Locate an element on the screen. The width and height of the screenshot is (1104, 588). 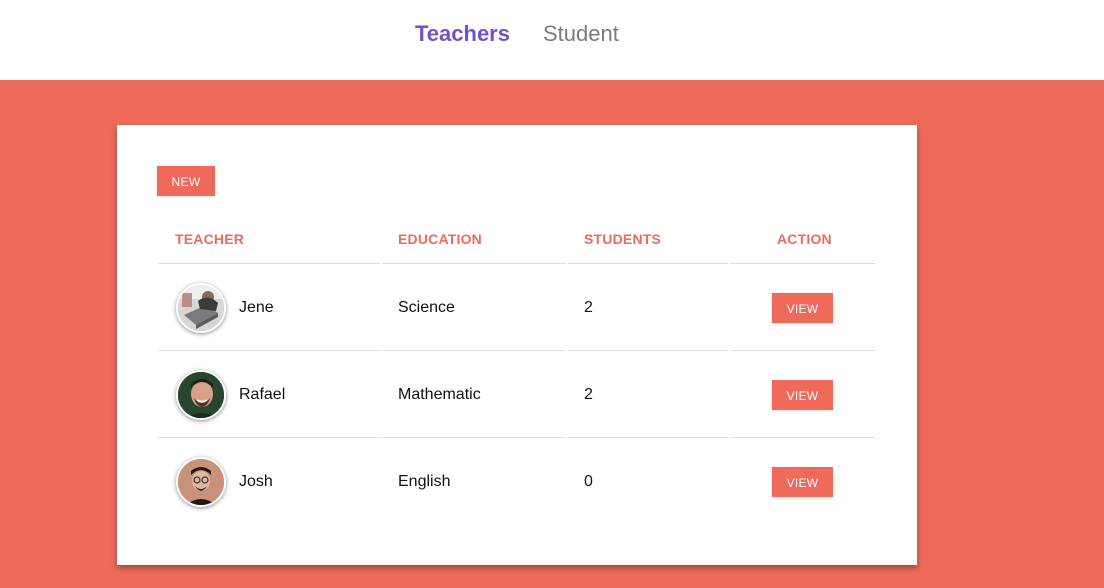
column-header-students: STUDENTS is located at coordinates (623, 239).